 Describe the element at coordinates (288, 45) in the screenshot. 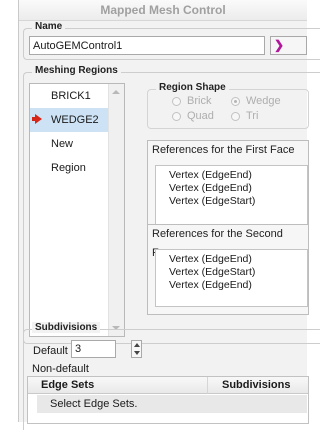

I see `select-name-button: ❯` at that location.